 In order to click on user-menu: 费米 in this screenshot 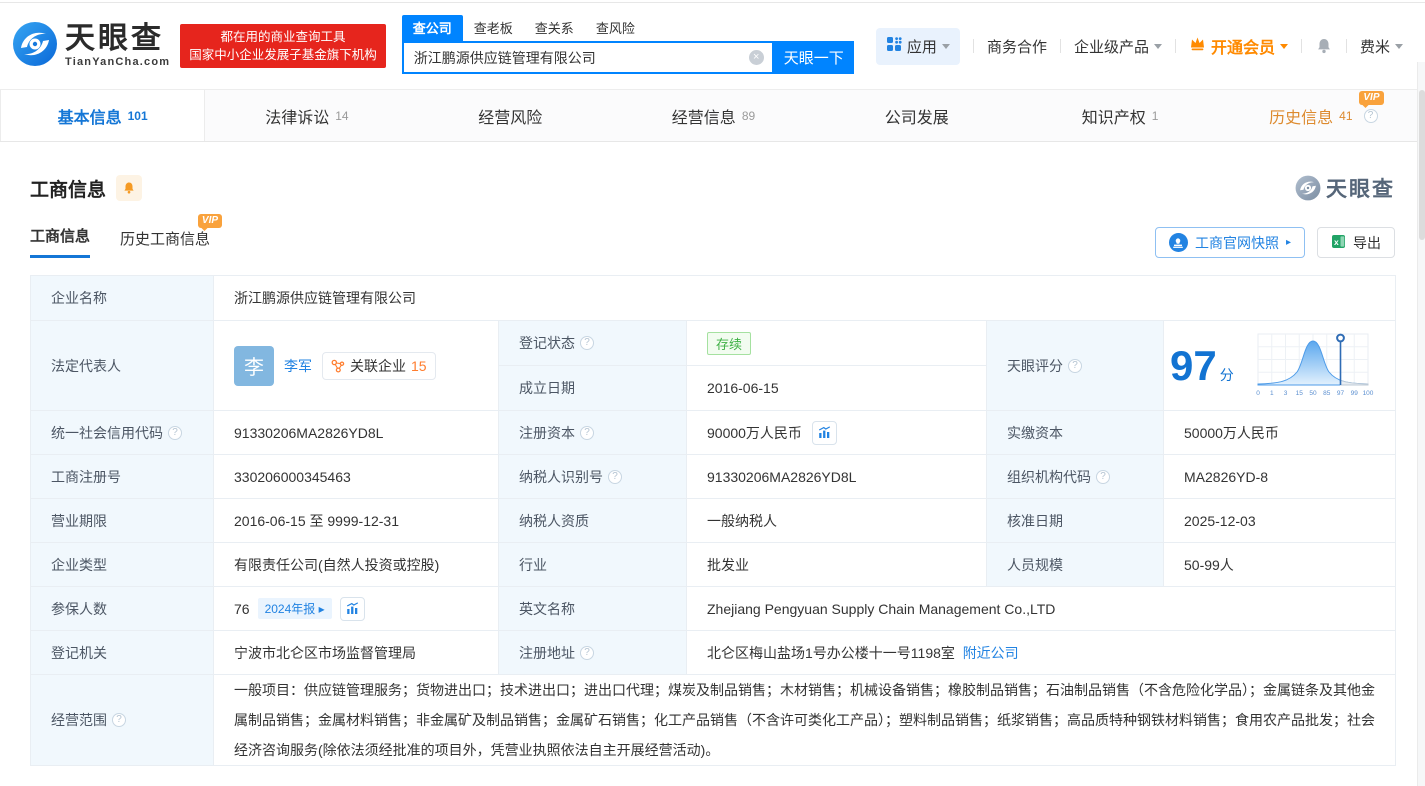, I will do `click(1381, 46)`.